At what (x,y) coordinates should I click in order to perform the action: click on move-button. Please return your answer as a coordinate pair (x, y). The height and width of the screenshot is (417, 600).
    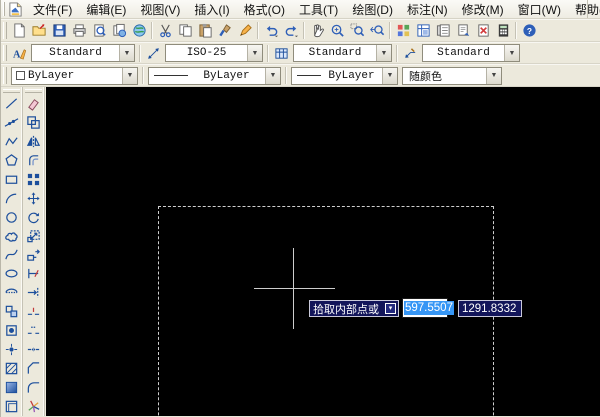
    Looking at the image, I should click on (34, 198).